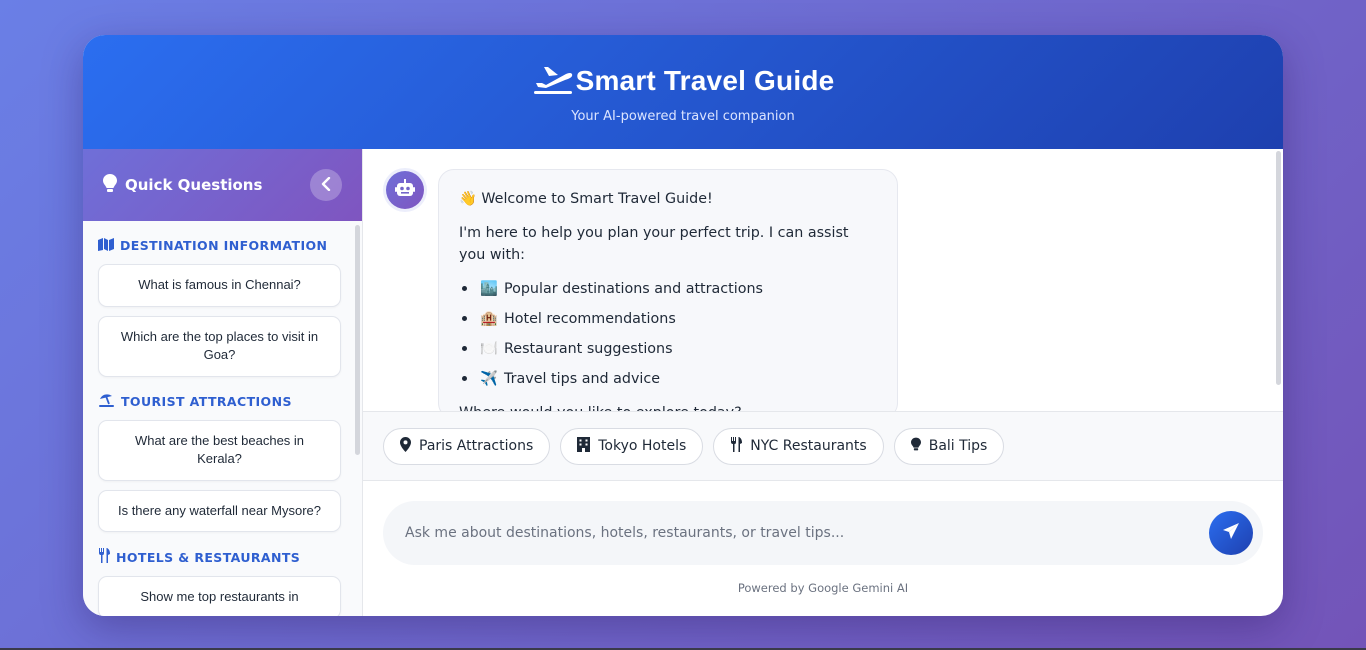  I want to click on list-item: 🏨 Hotel recommendations, so click(668, 319).